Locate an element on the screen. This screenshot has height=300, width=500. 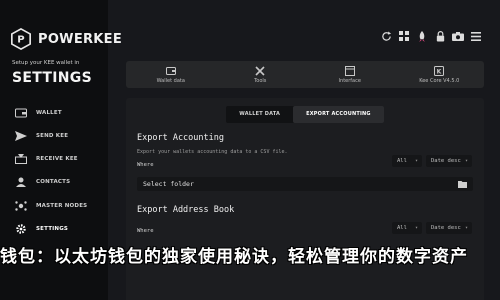
sidebar-item-send: SEND KEE is located at coordinates (50, 135).